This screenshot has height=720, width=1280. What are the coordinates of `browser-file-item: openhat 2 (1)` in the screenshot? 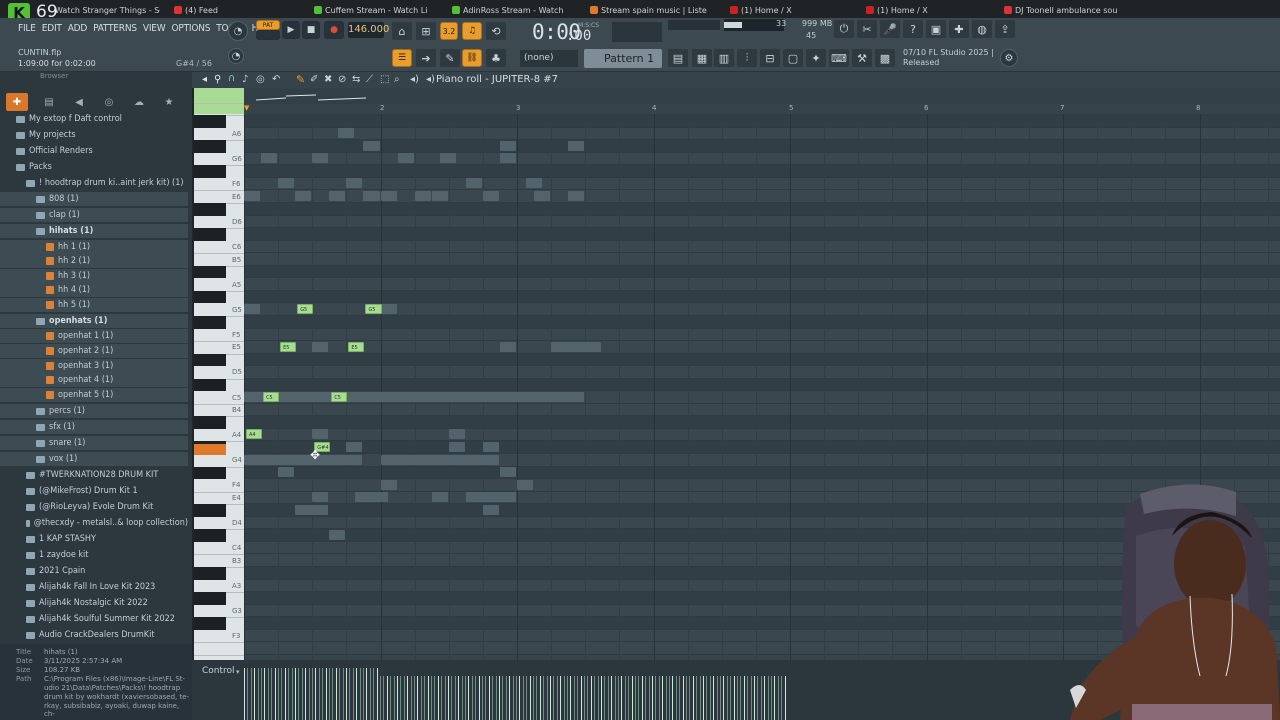 It's located at (94, 351).